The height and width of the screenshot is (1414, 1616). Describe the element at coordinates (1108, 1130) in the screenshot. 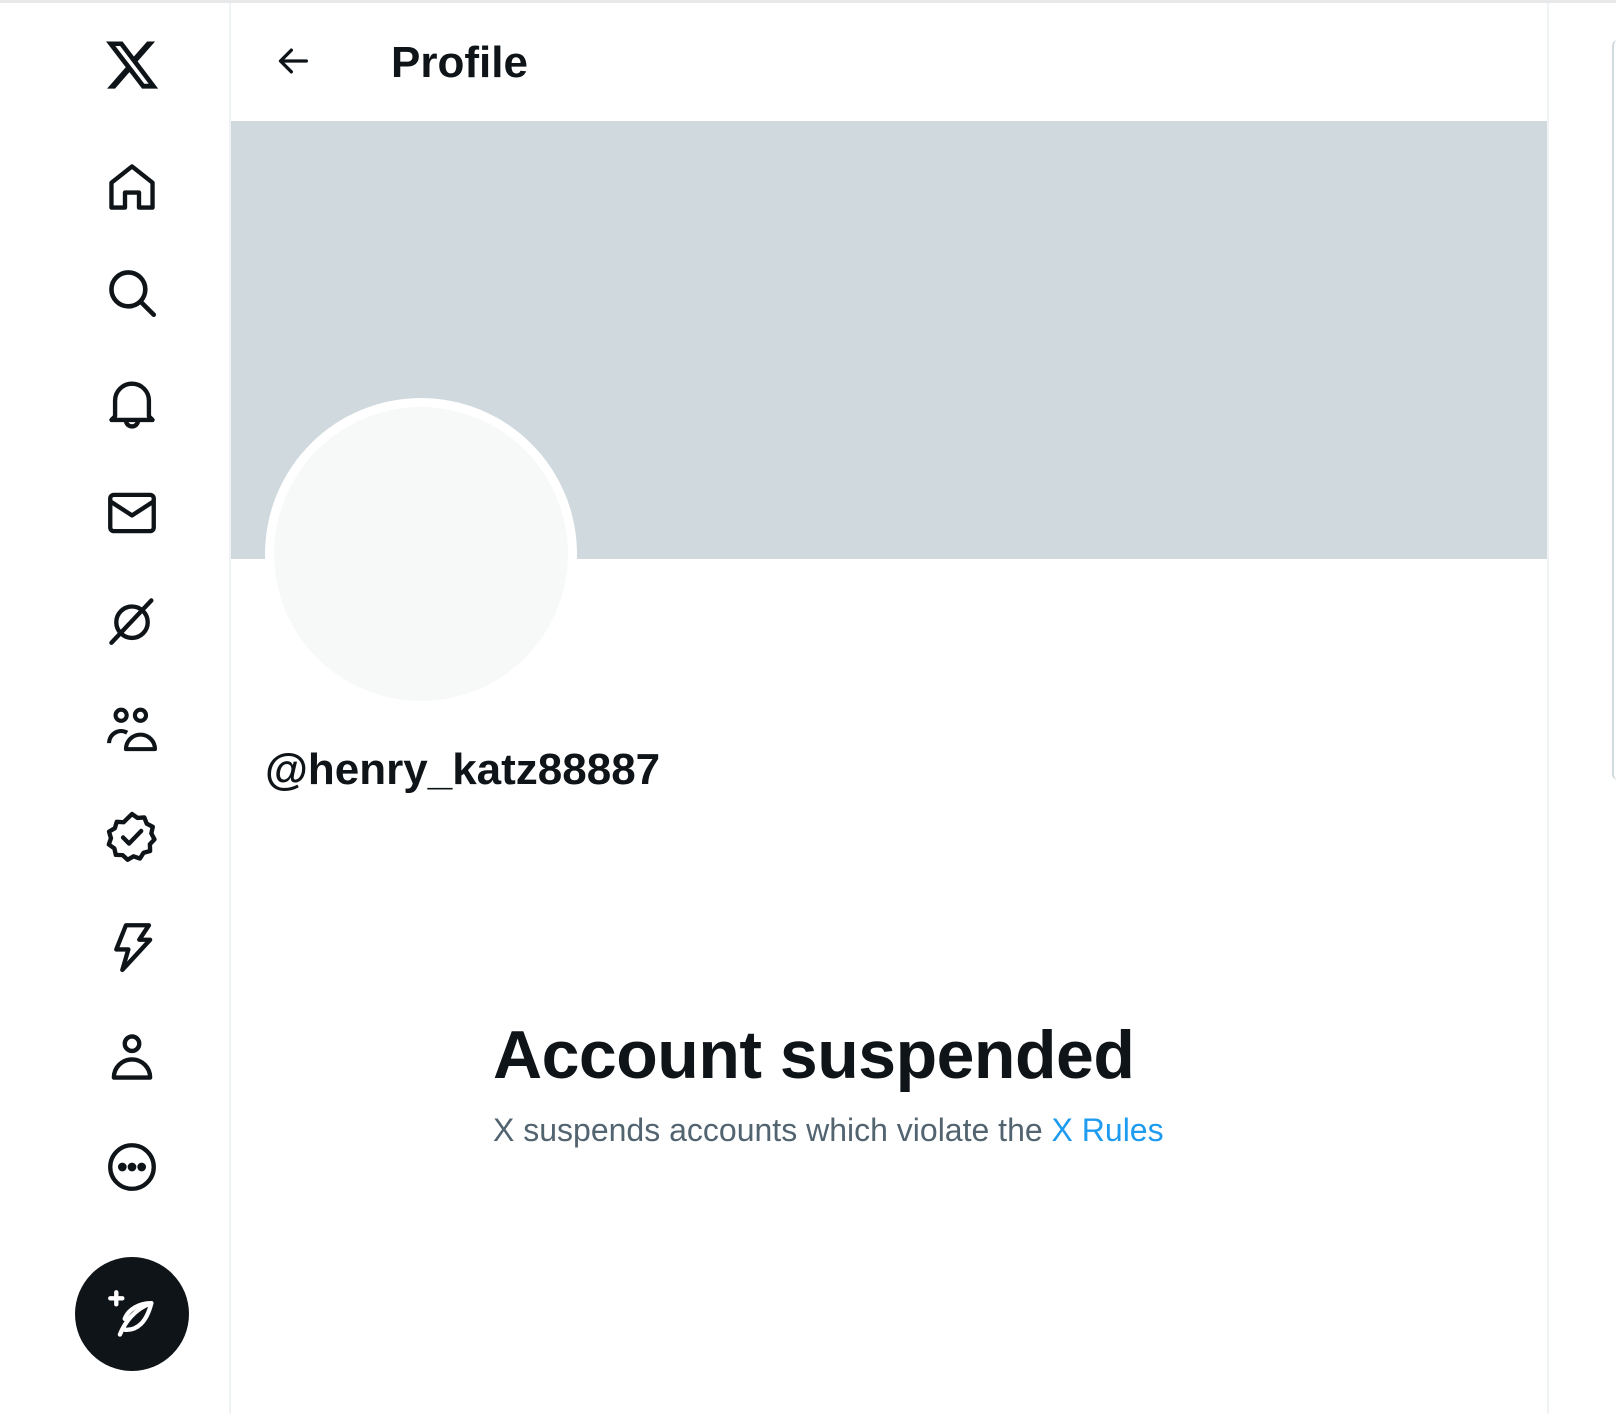

I see `x-rules-link: X Rules` at that location.